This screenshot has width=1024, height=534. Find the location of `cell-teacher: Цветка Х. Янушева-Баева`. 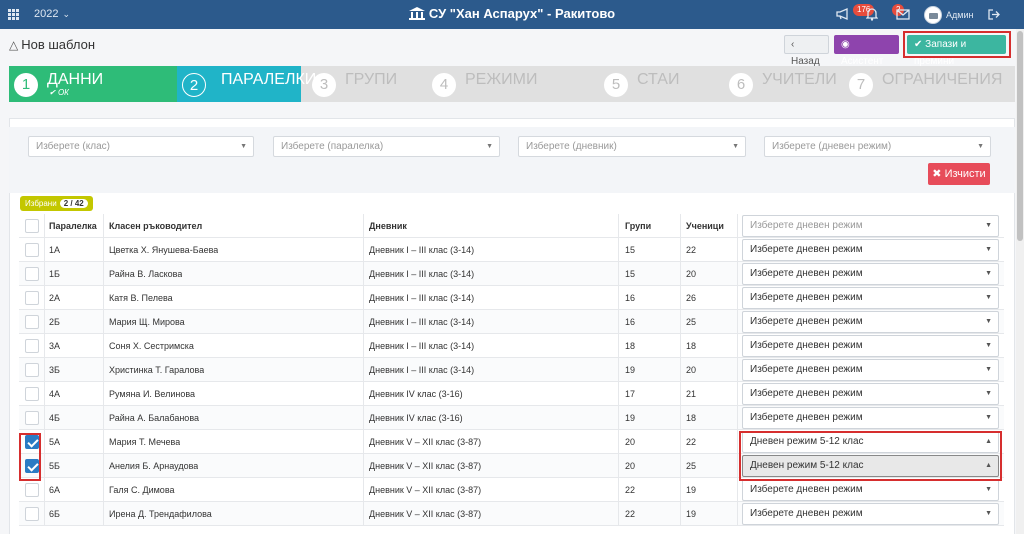

cell-teacher: Цветка Х. Янушева-Баева is located at coordinates (164, 250).